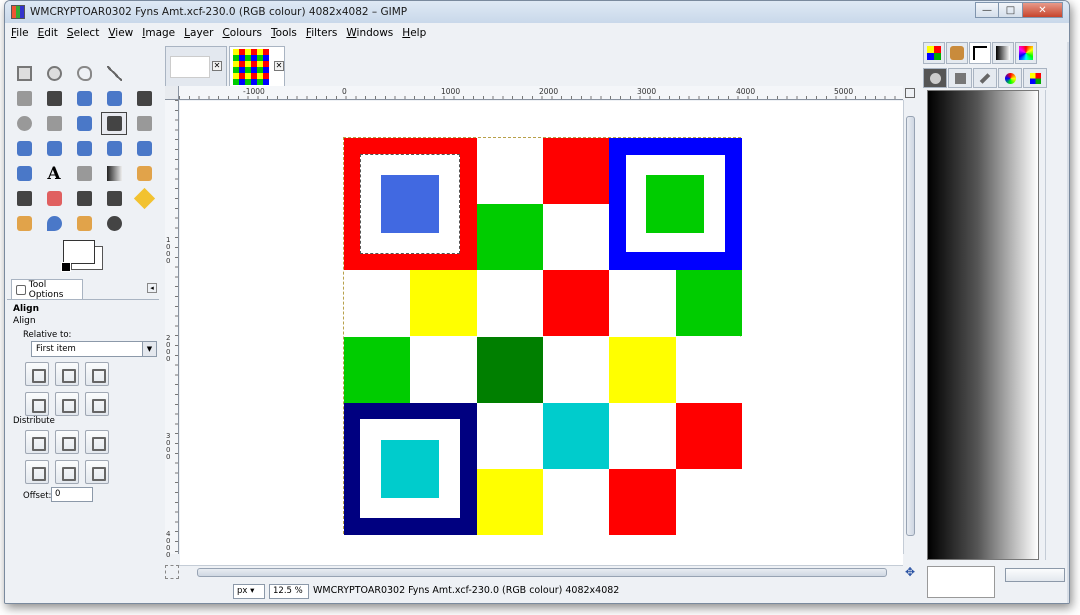 Image resolution: width=1080 pixels, height=615 pixels. I want to click on fuzzy-select-tool, so click(114, 73).